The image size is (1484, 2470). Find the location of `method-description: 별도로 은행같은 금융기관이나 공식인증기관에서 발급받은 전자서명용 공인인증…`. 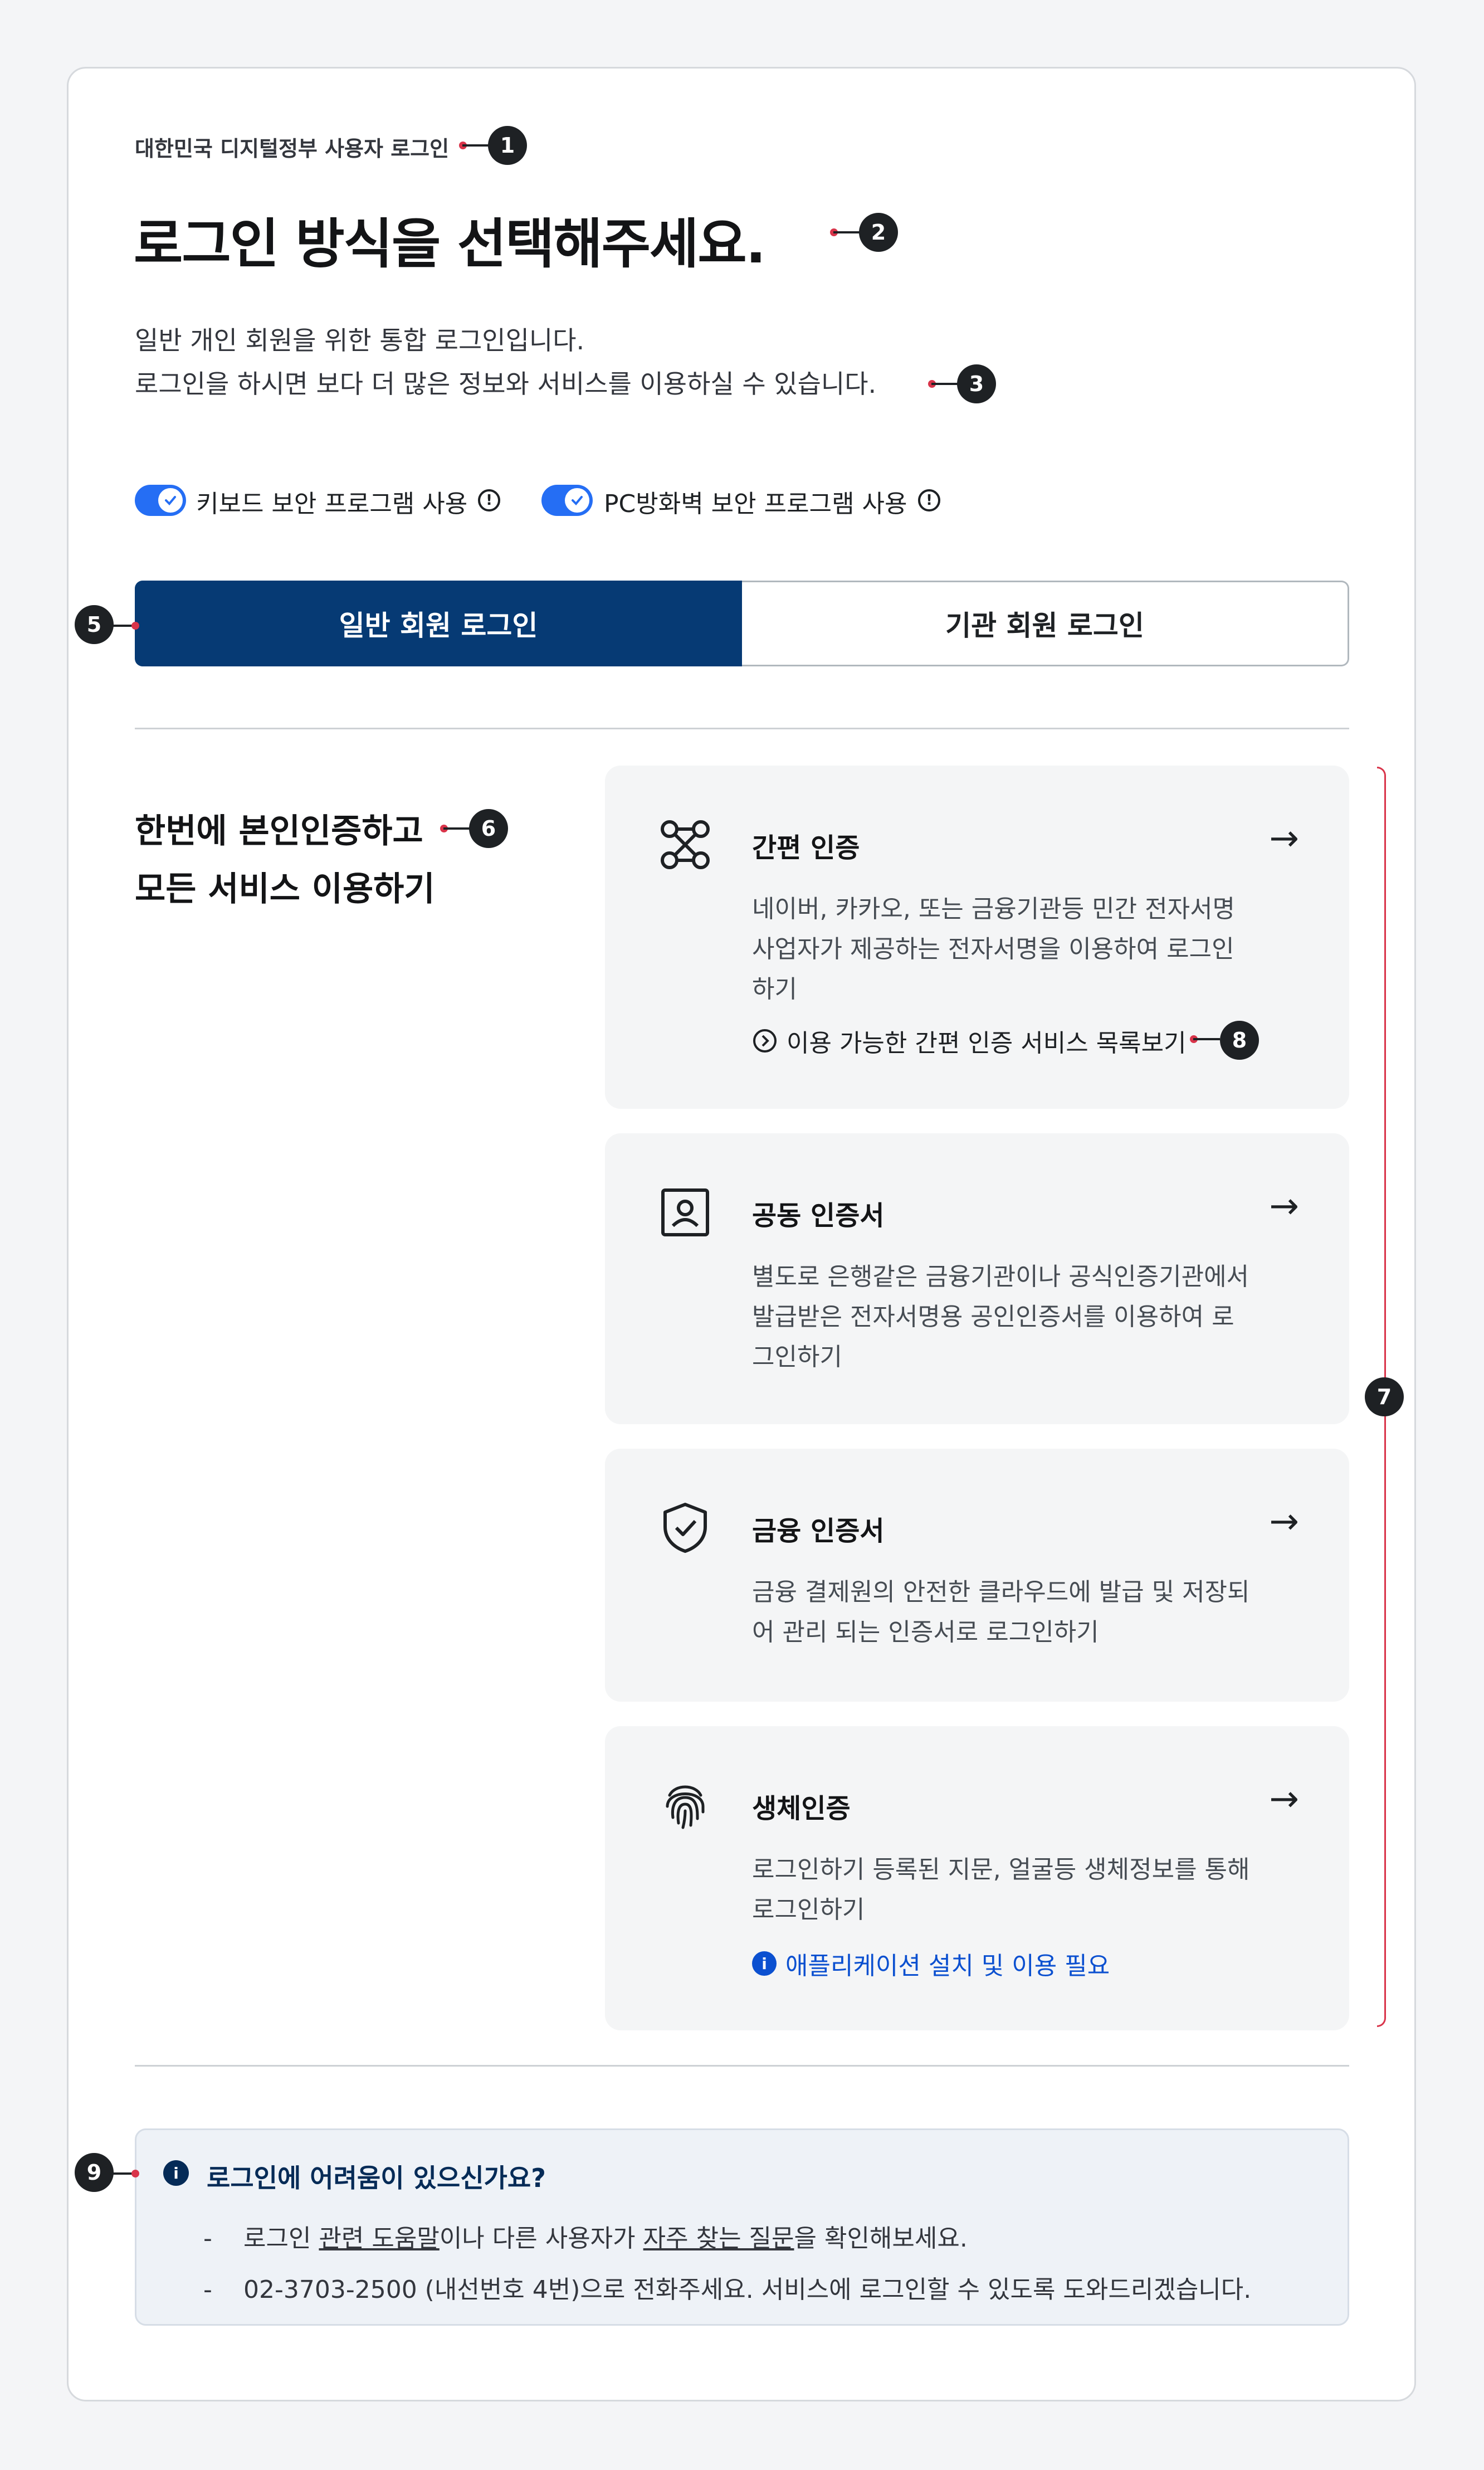

method-description: 별도로 은행같은 금융기관이나 공식인증기관에서 발급받은 전자서명용 공인인증… is located at coordinates (1000, 1317).